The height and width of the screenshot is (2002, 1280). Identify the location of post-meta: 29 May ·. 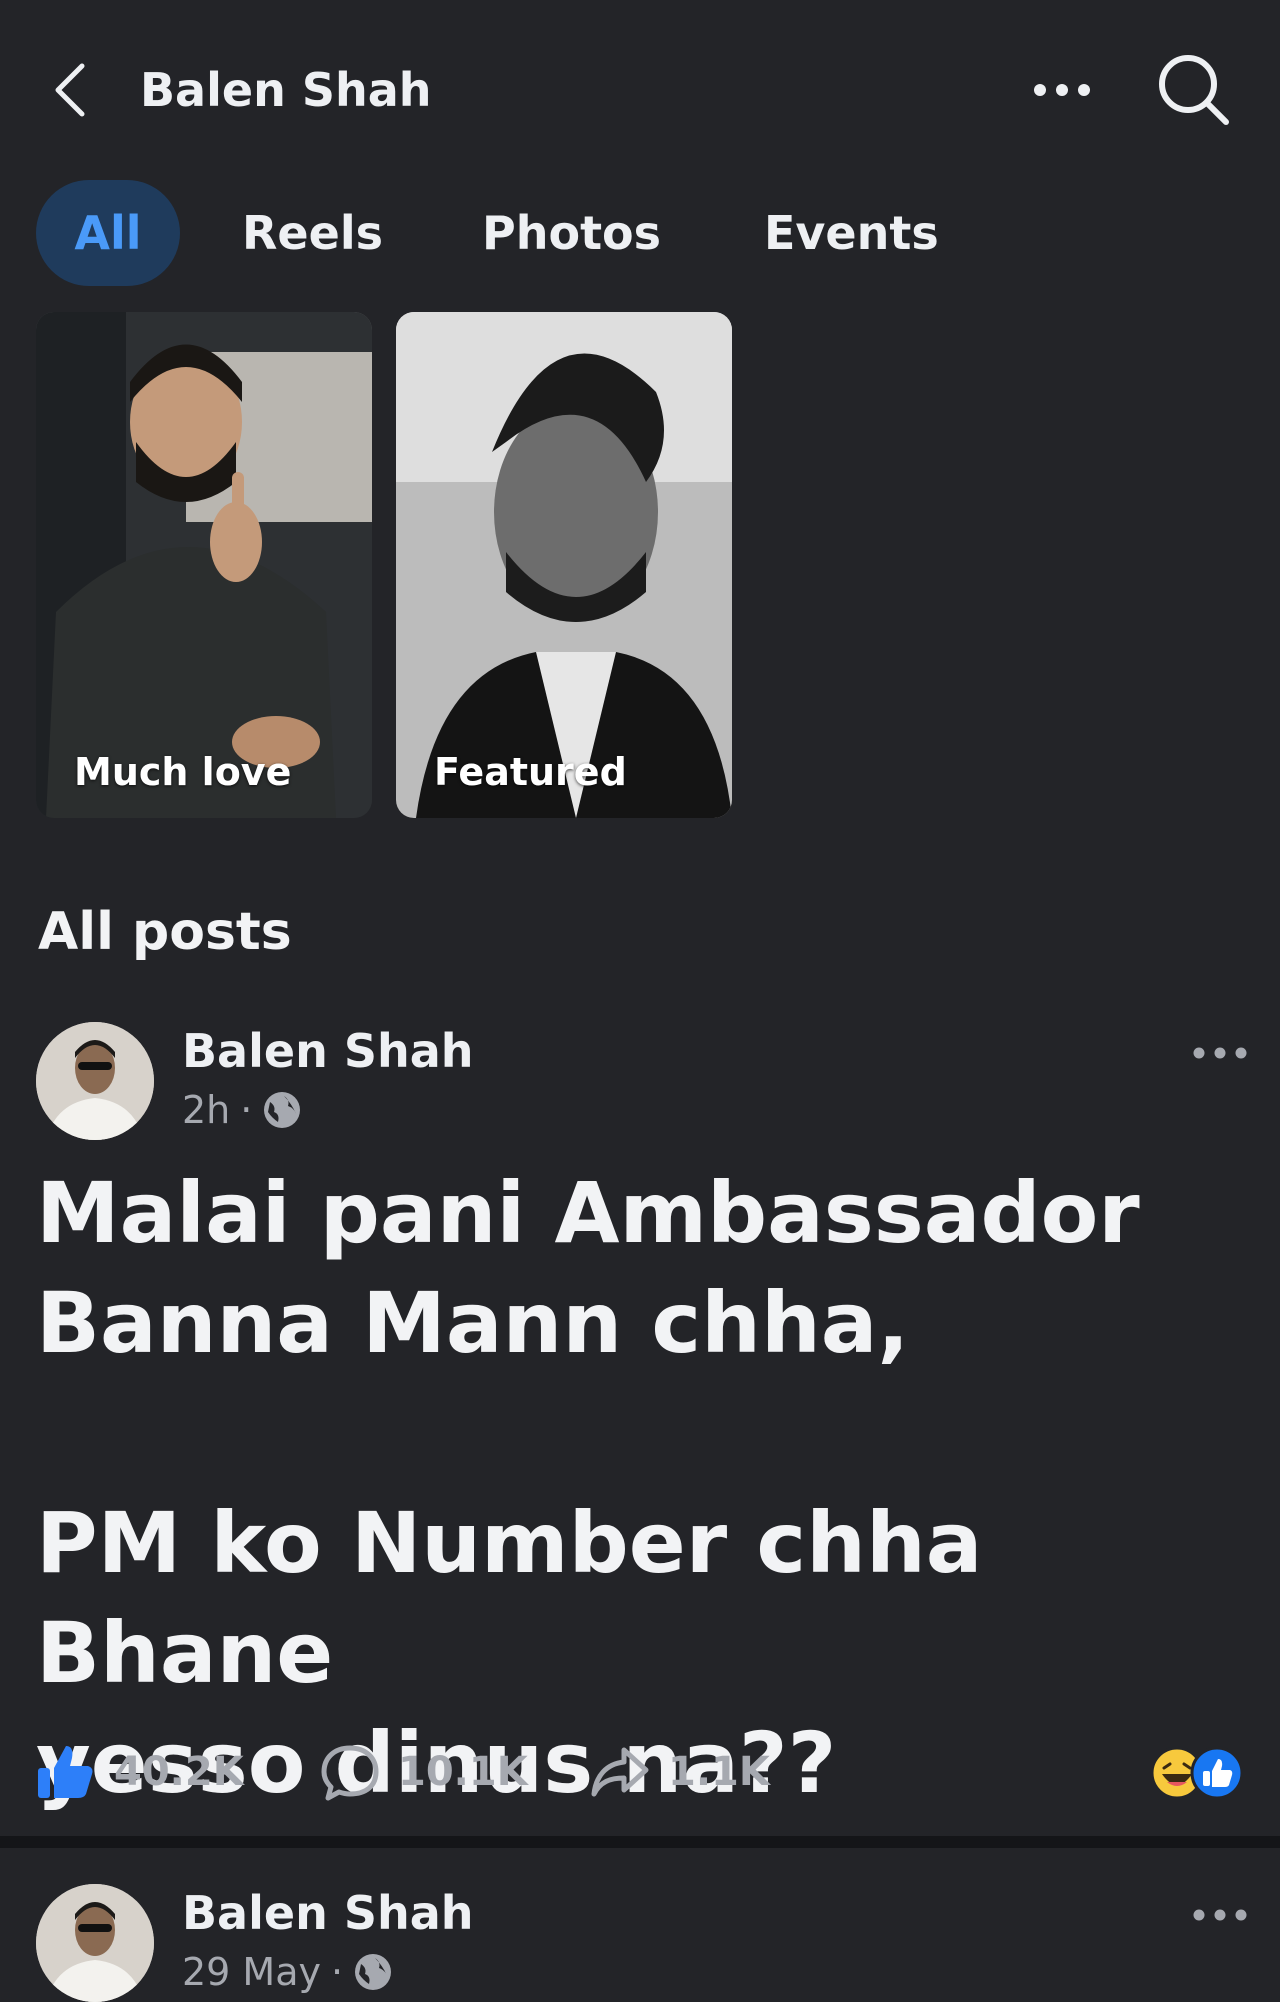
(287, 1972).